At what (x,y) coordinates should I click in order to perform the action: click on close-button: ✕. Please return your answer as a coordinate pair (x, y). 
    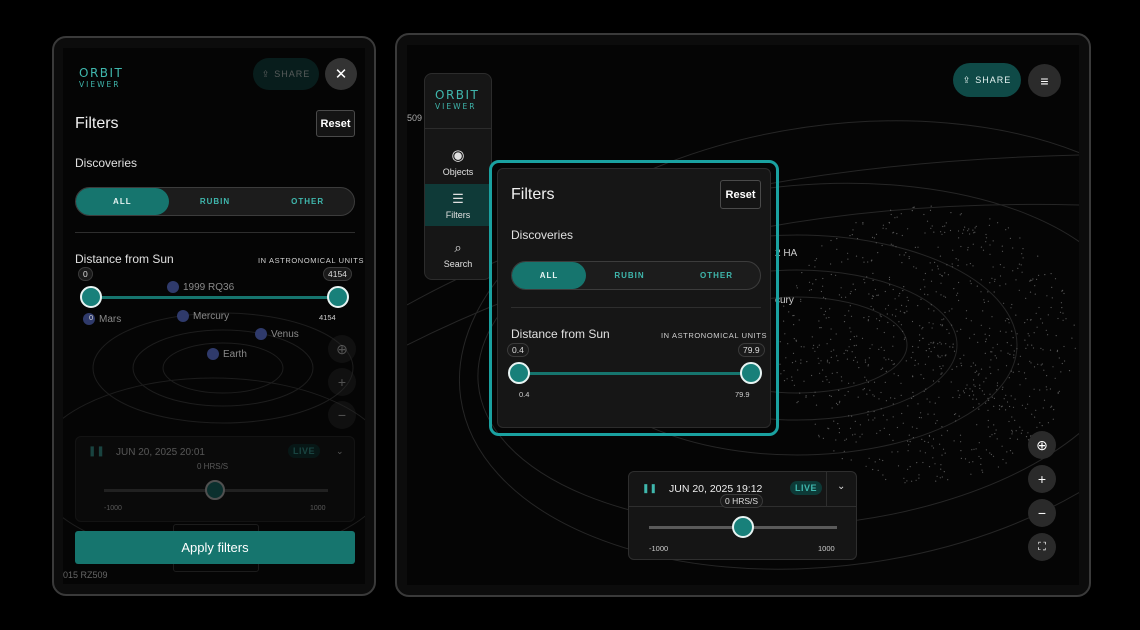
    Looking at the image, I should click on (341, 74).